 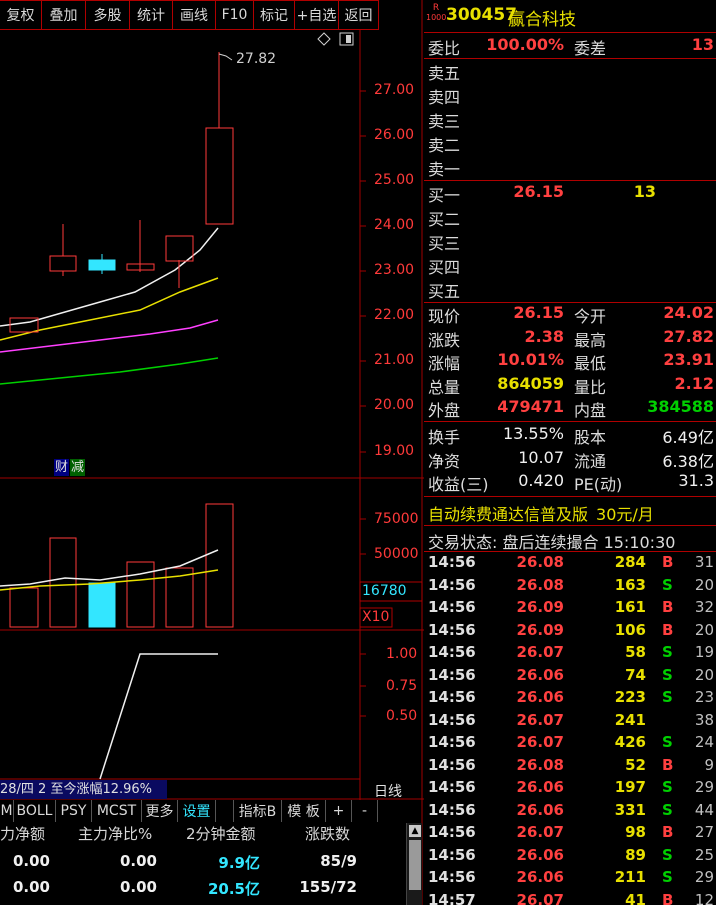 What do you see at coordinates (572, 898) in the screenshot?
I see `tick-row: 14:57 26.07 41 B 12` at bounding box center [572, 898].